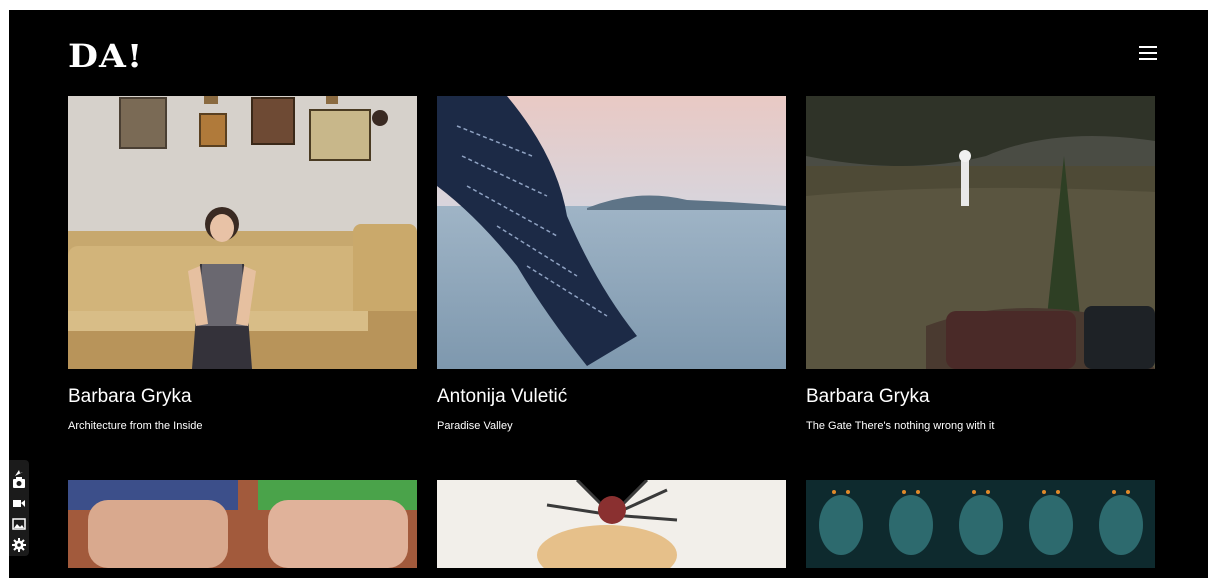 This screenshot has width=1208, height=578. What do you see at coordinates (900, 426) in the screenshot?
I see `artwork-title: The Gate There's nothing wrong with it` at bounding box center [900, 426].